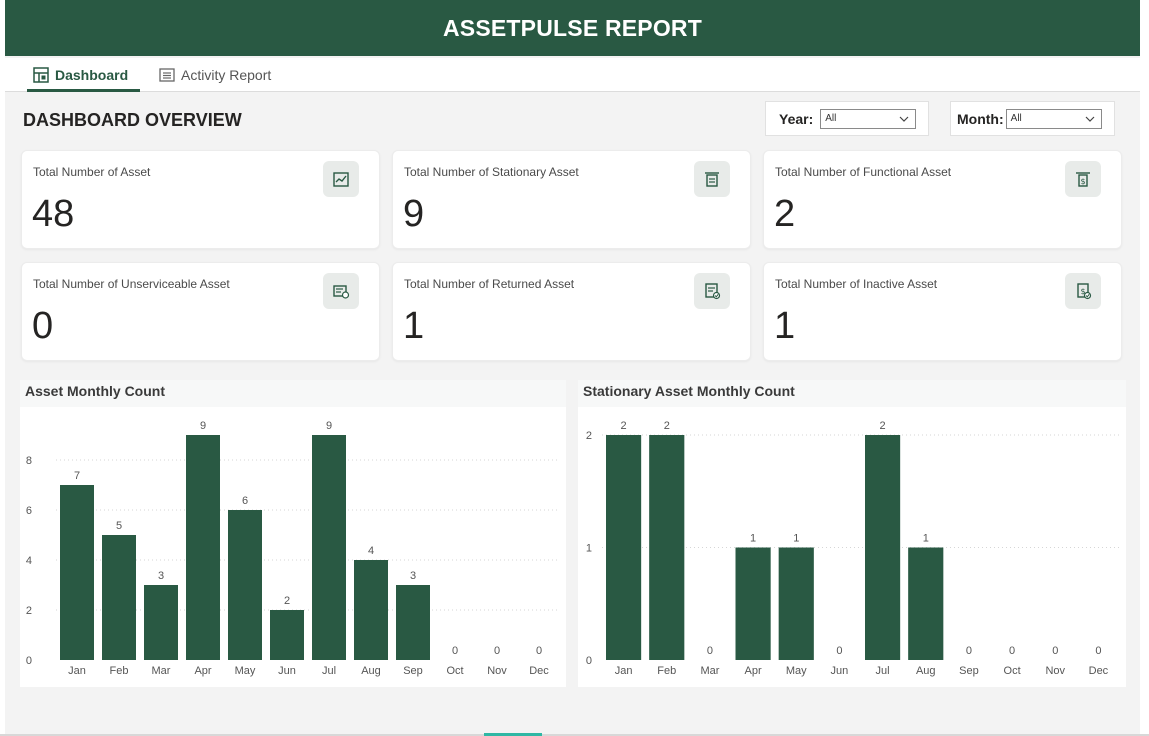  Describe the element at coordinates (831, 118) in the screenshot. I see `year-select-value: All` at that location.